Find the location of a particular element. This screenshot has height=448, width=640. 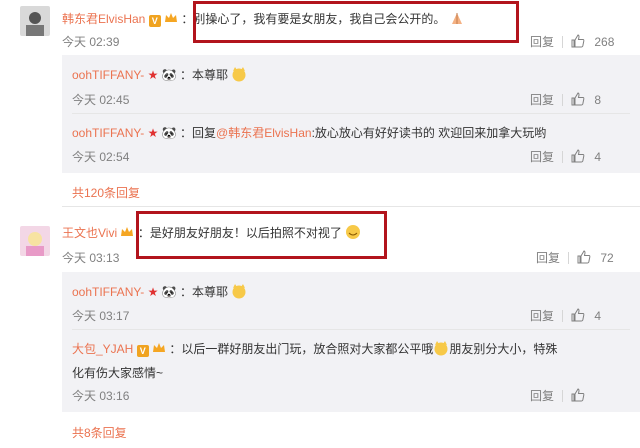

reply-prefix: ：回复 is located at coordinates (198, 133).